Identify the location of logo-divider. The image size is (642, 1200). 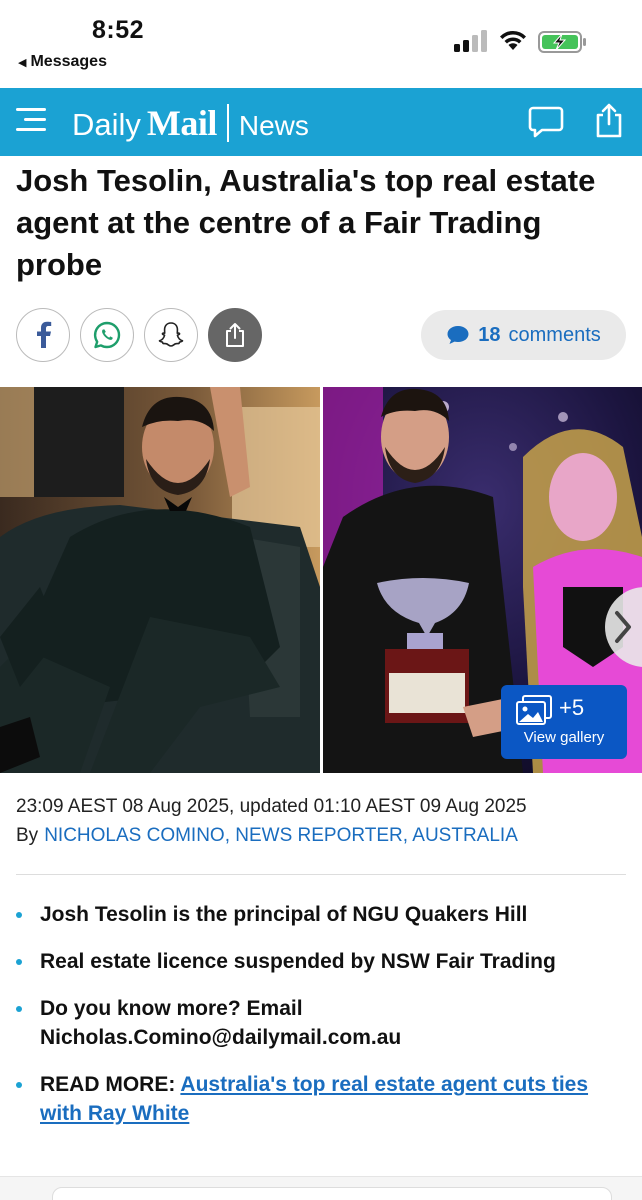
(227, 123).